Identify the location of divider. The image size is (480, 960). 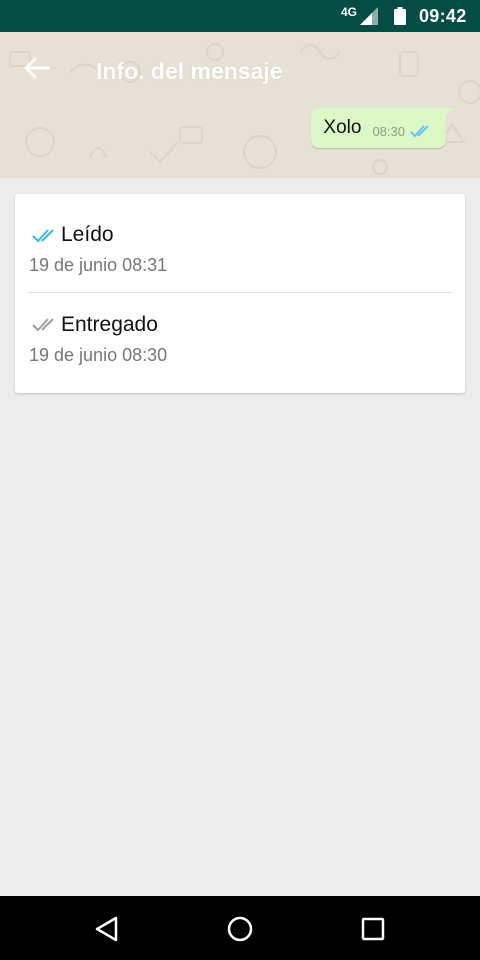
(240, 292).